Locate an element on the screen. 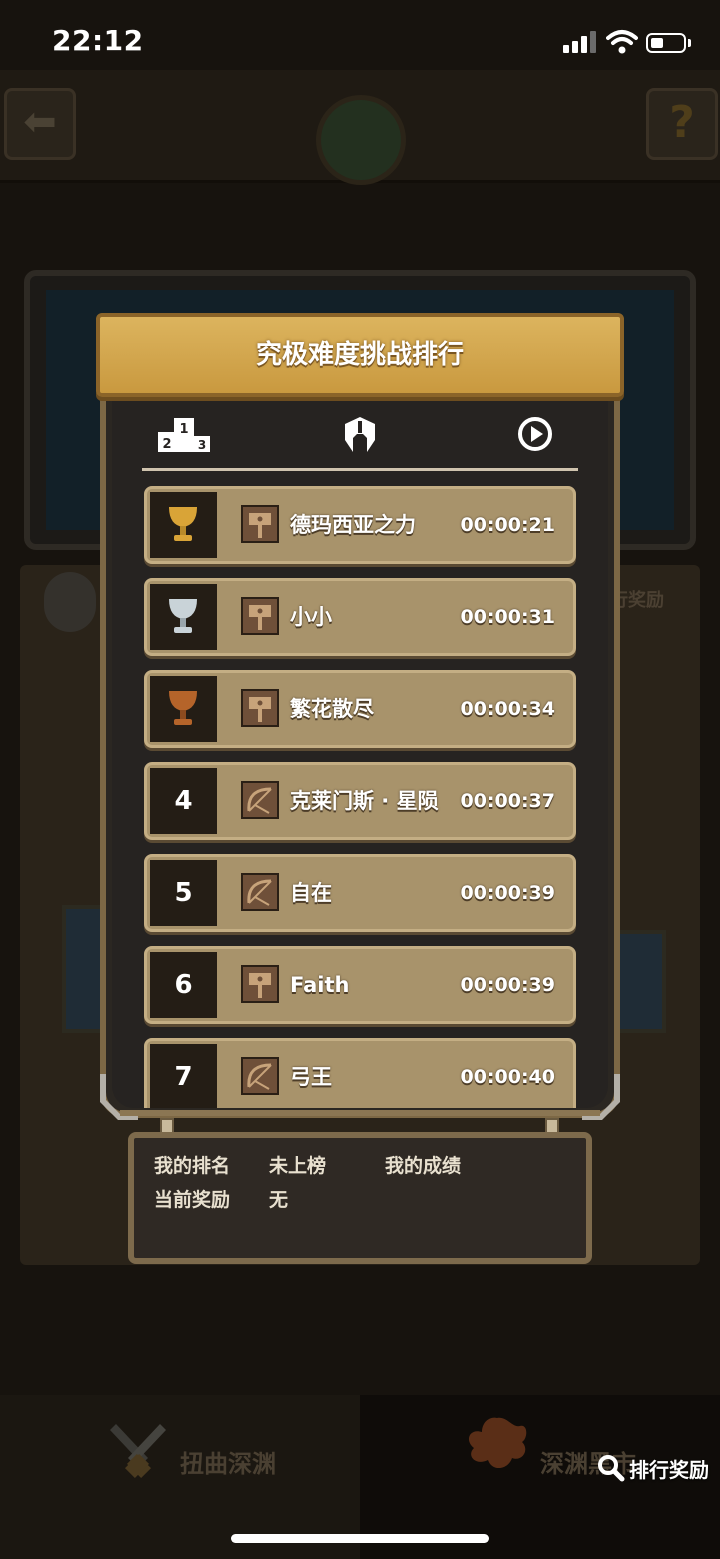 The height and width of the screenshot is (1559, 720). player-name: Faith is located at coordinates (320, 985).